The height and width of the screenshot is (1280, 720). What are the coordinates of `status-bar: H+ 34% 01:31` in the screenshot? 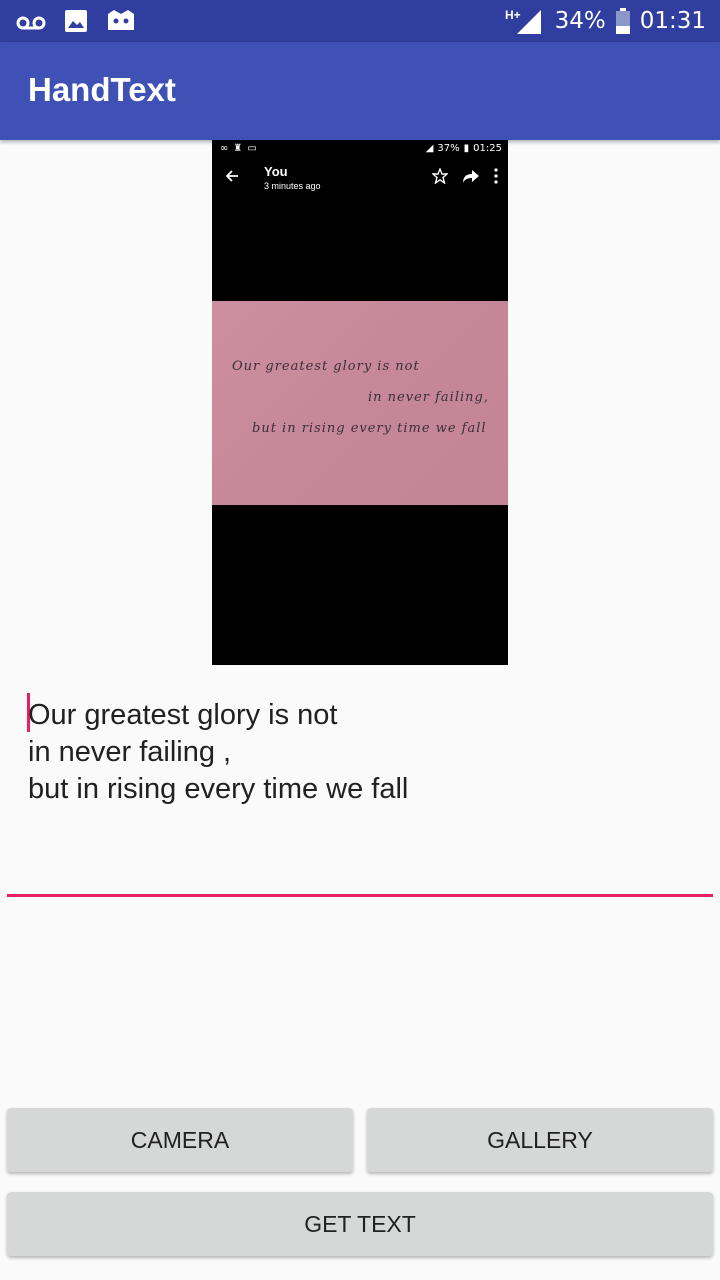 It's located at (360, 21).